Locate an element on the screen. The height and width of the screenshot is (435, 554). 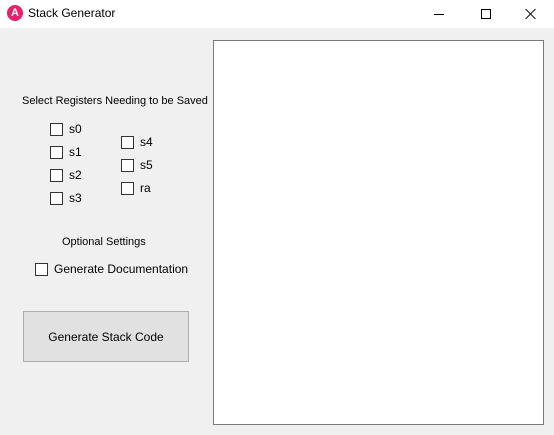
checkbox-s1: s1 is located at coordinates (66, 152).